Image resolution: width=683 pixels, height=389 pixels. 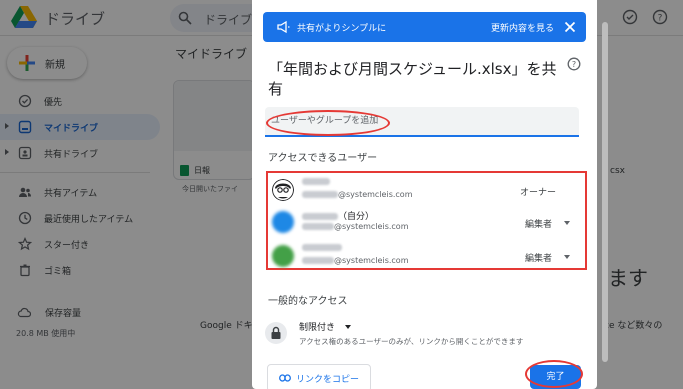 What do you see at coordinates (522, 27) in the screenshot?
I see `whats-new-link: 更新内容を見る` at bounding box center [522, 27].